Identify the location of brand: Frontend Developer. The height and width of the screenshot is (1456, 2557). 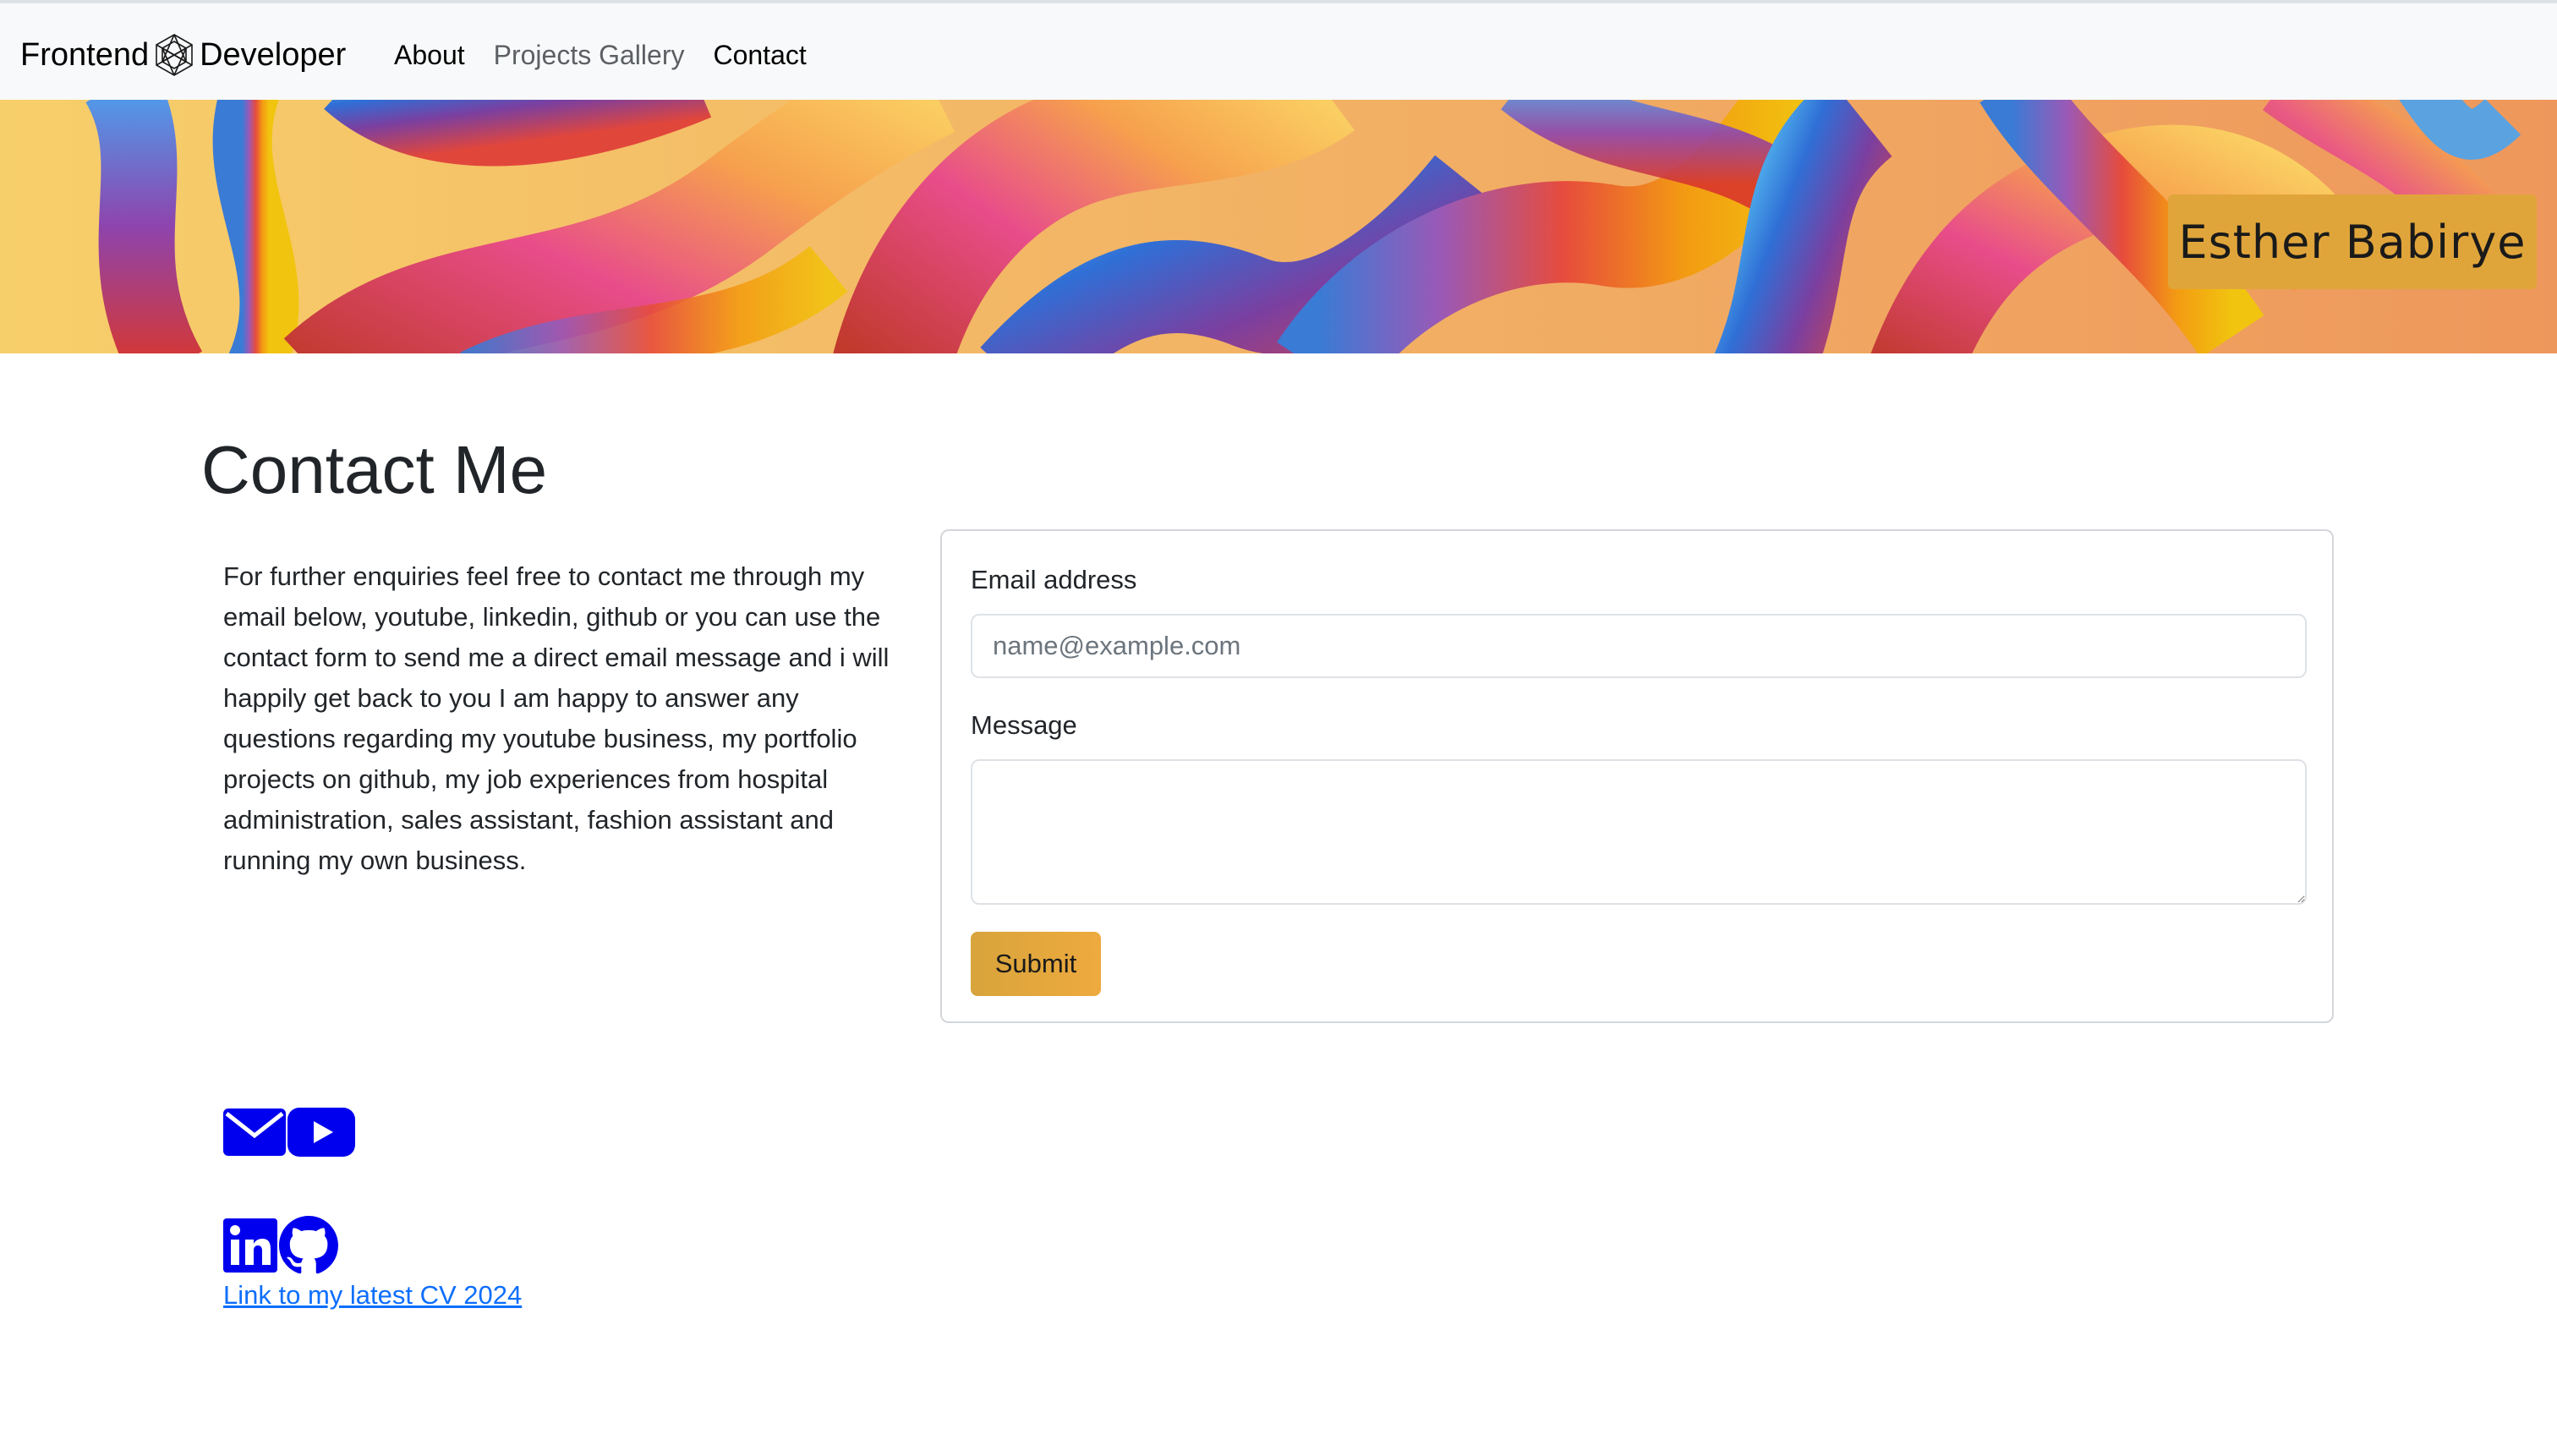
(183, 55).